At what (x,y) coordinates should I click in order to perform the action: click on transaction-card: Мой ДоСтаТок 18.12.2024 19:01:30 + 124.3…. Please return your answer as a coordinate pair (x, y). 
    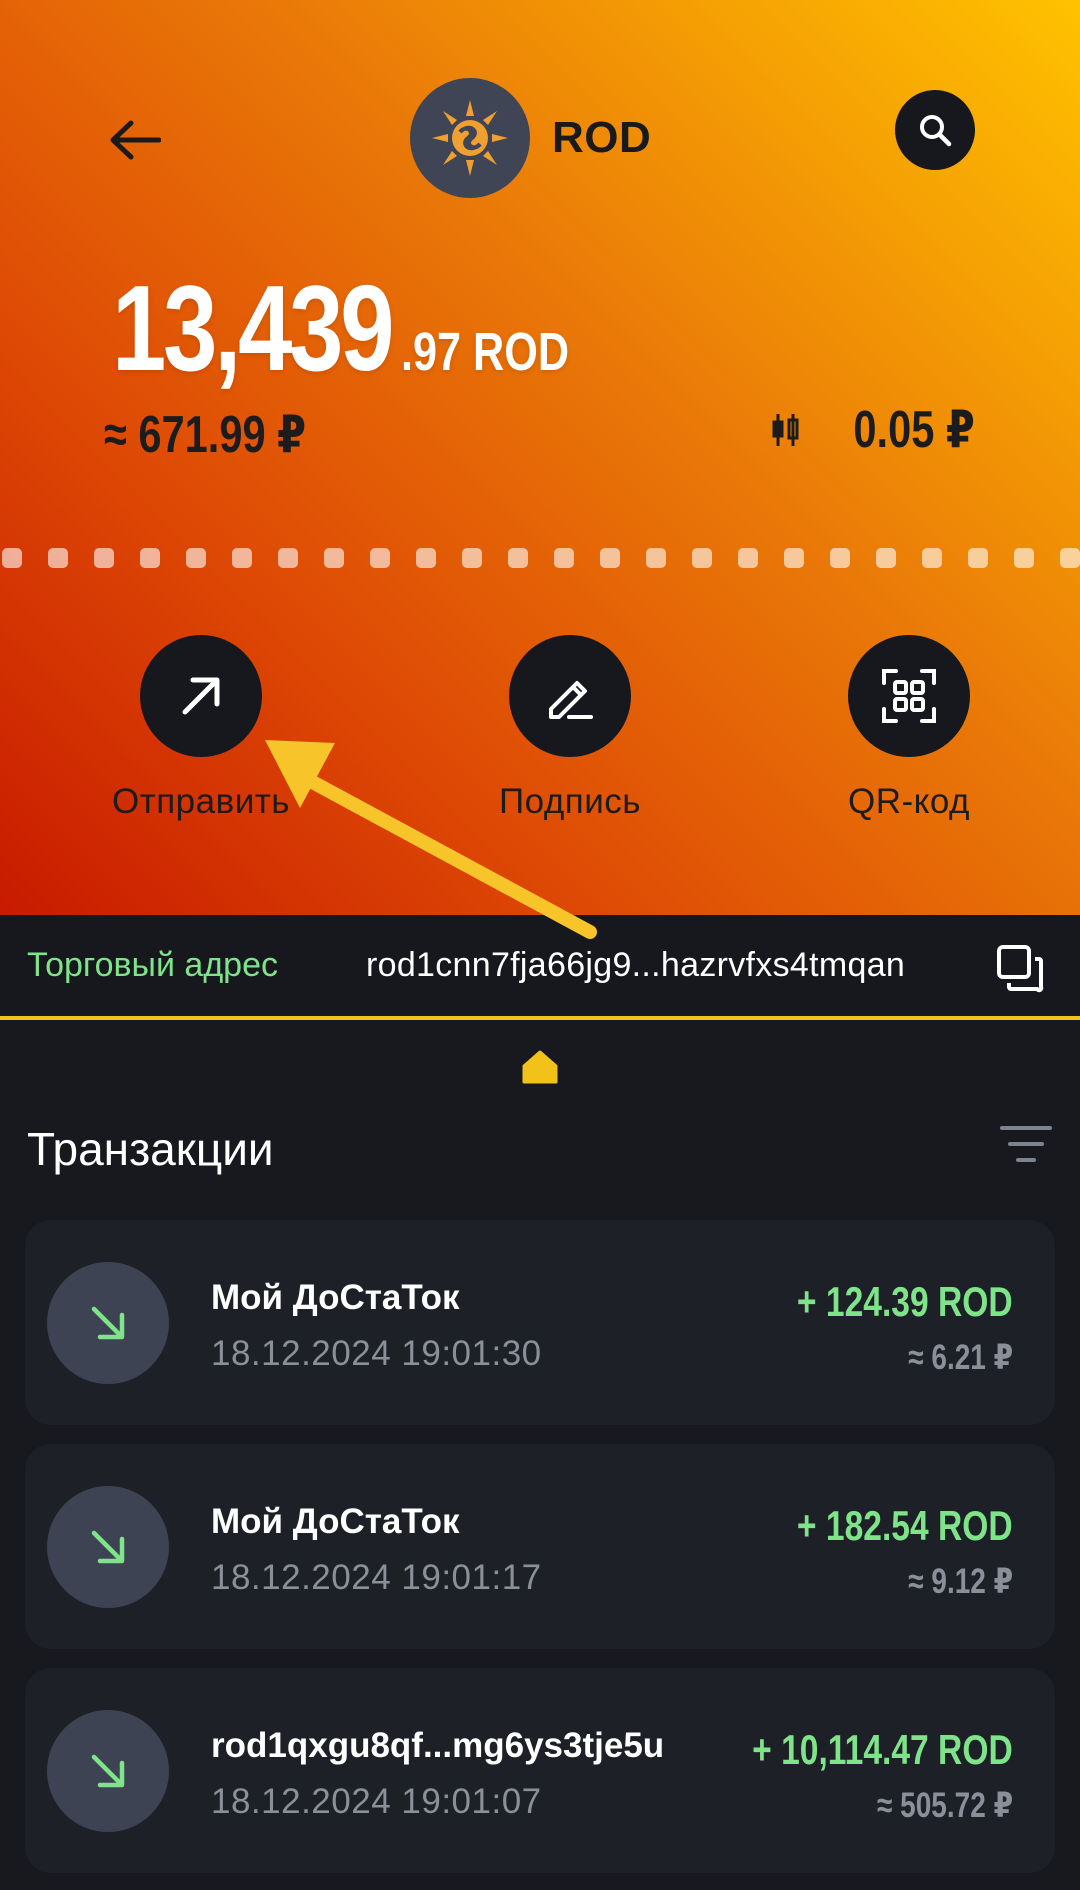
    Looking at the image, I should click on (540, 1322).